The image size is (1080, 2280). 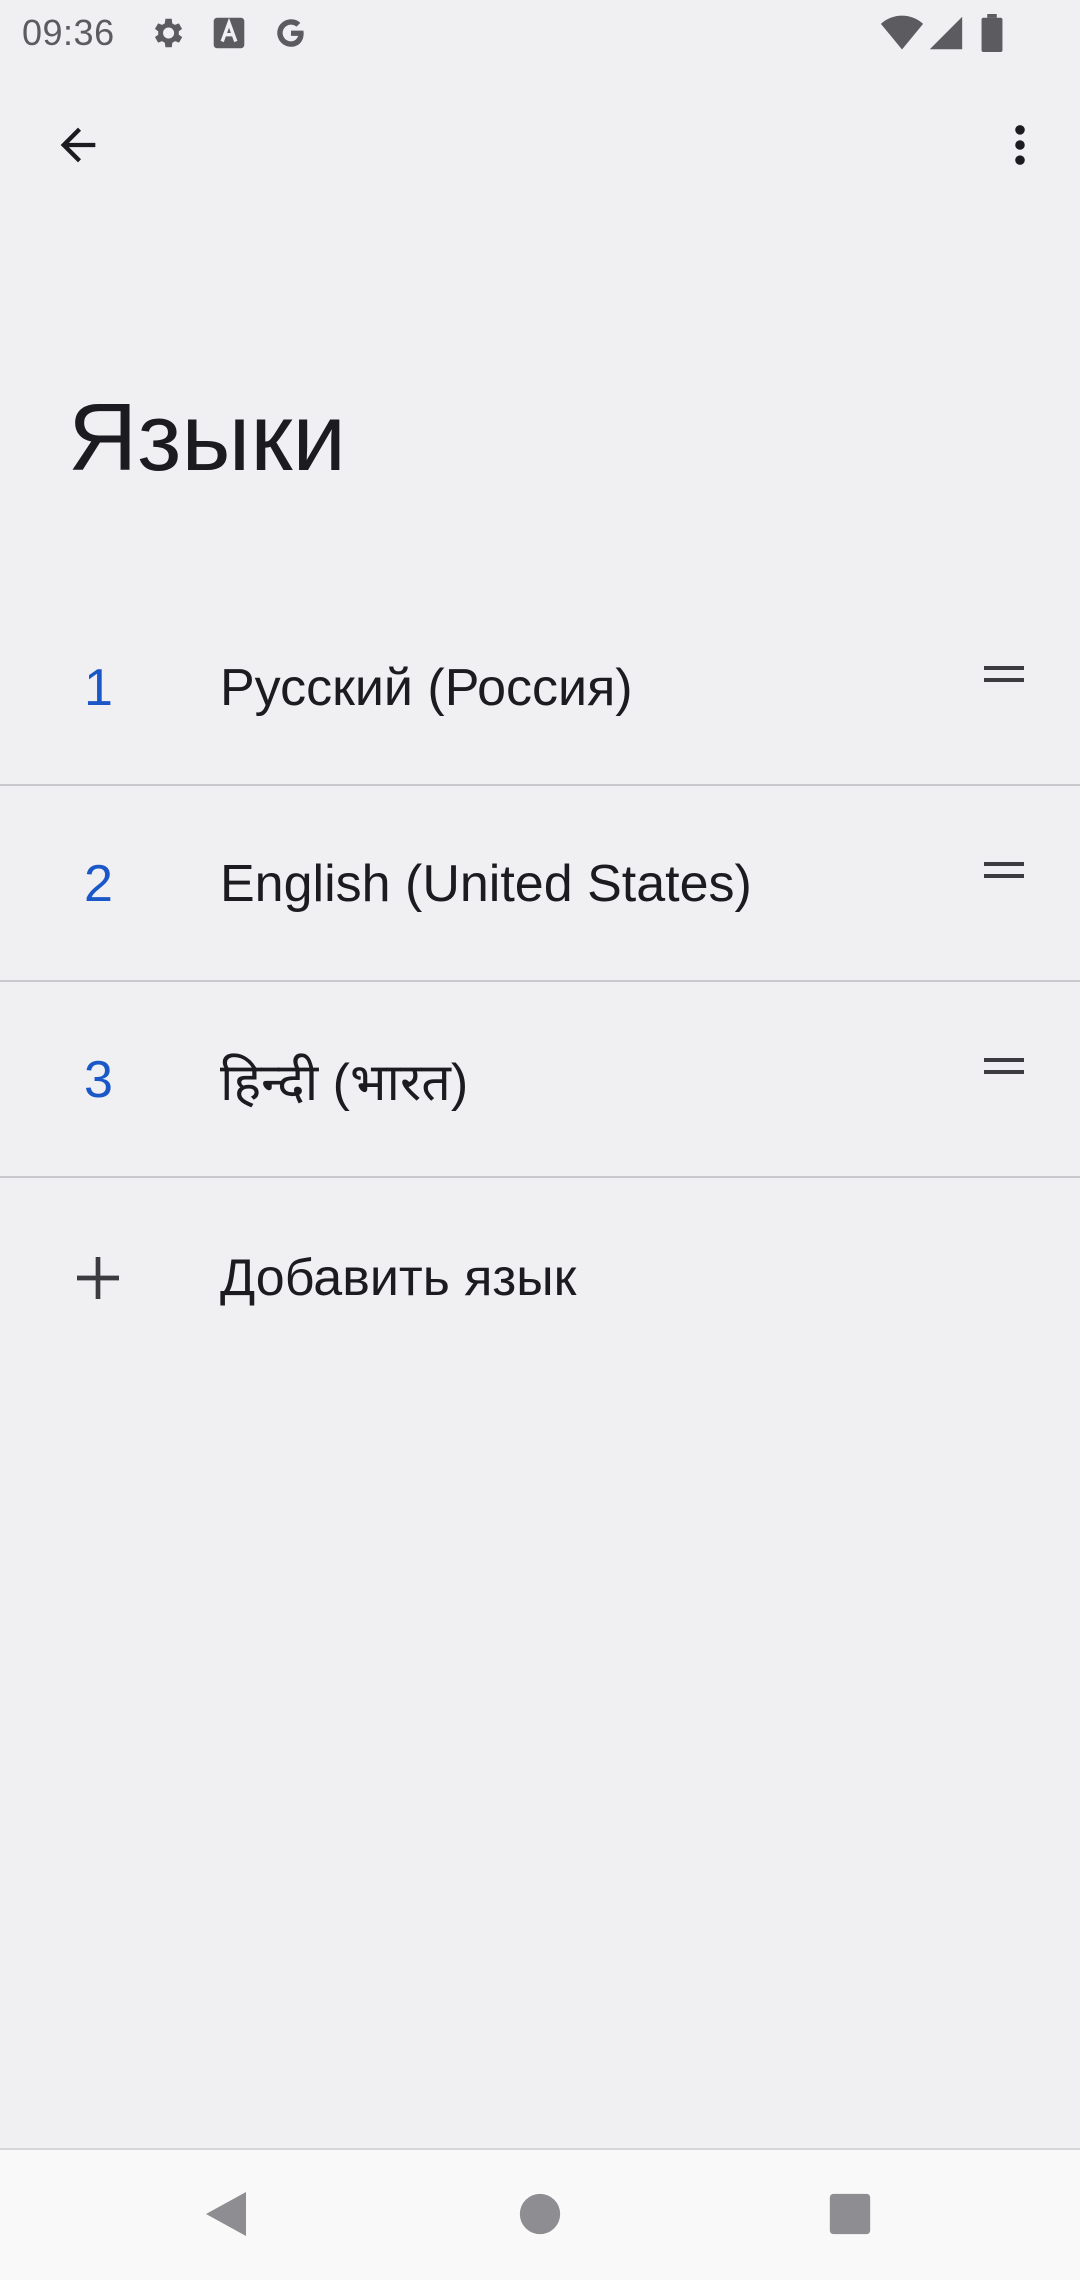 I want to click on font-a-icon, so click(x=229, y=35).